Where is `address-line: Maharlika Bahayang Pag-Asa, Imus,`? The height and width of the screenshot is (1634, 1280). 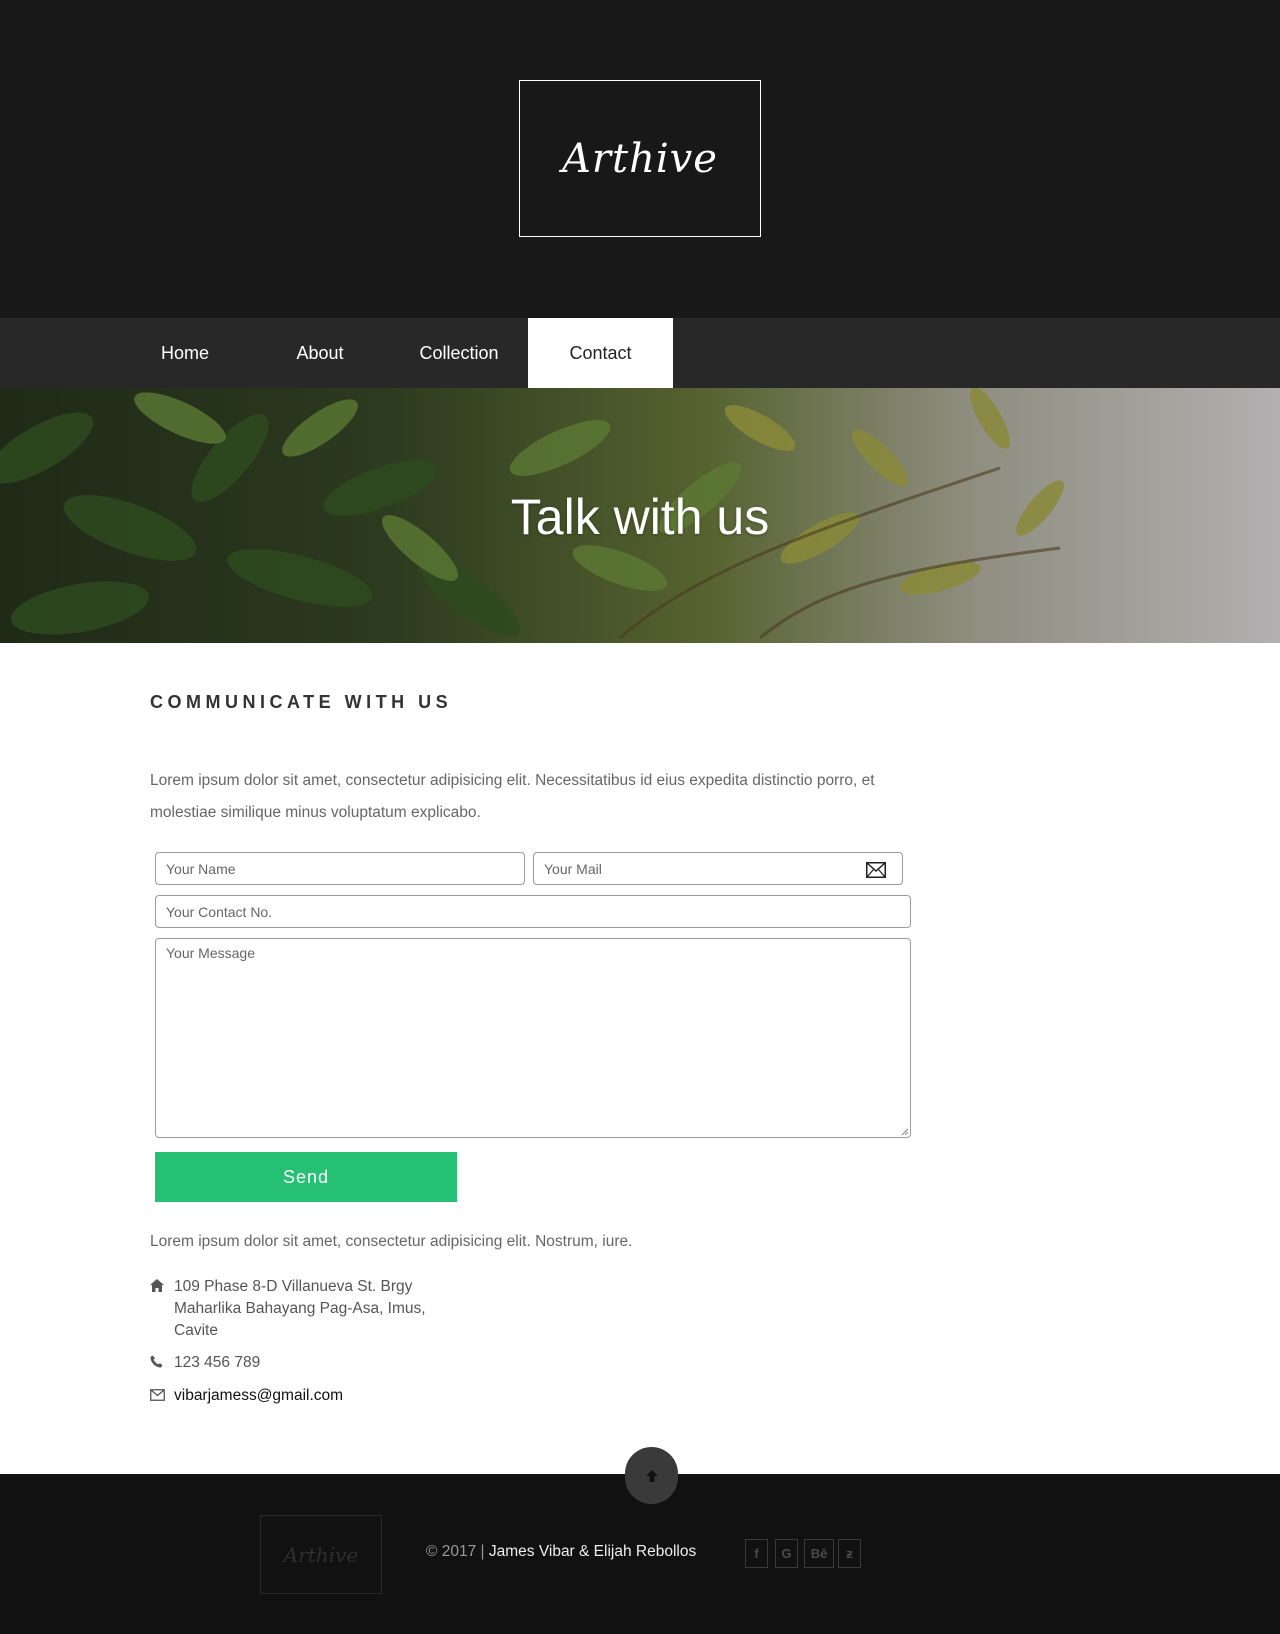 address-line: Maharlika Bahayang Pag-Asa, Imus, is located at coordinates (300, 1308).